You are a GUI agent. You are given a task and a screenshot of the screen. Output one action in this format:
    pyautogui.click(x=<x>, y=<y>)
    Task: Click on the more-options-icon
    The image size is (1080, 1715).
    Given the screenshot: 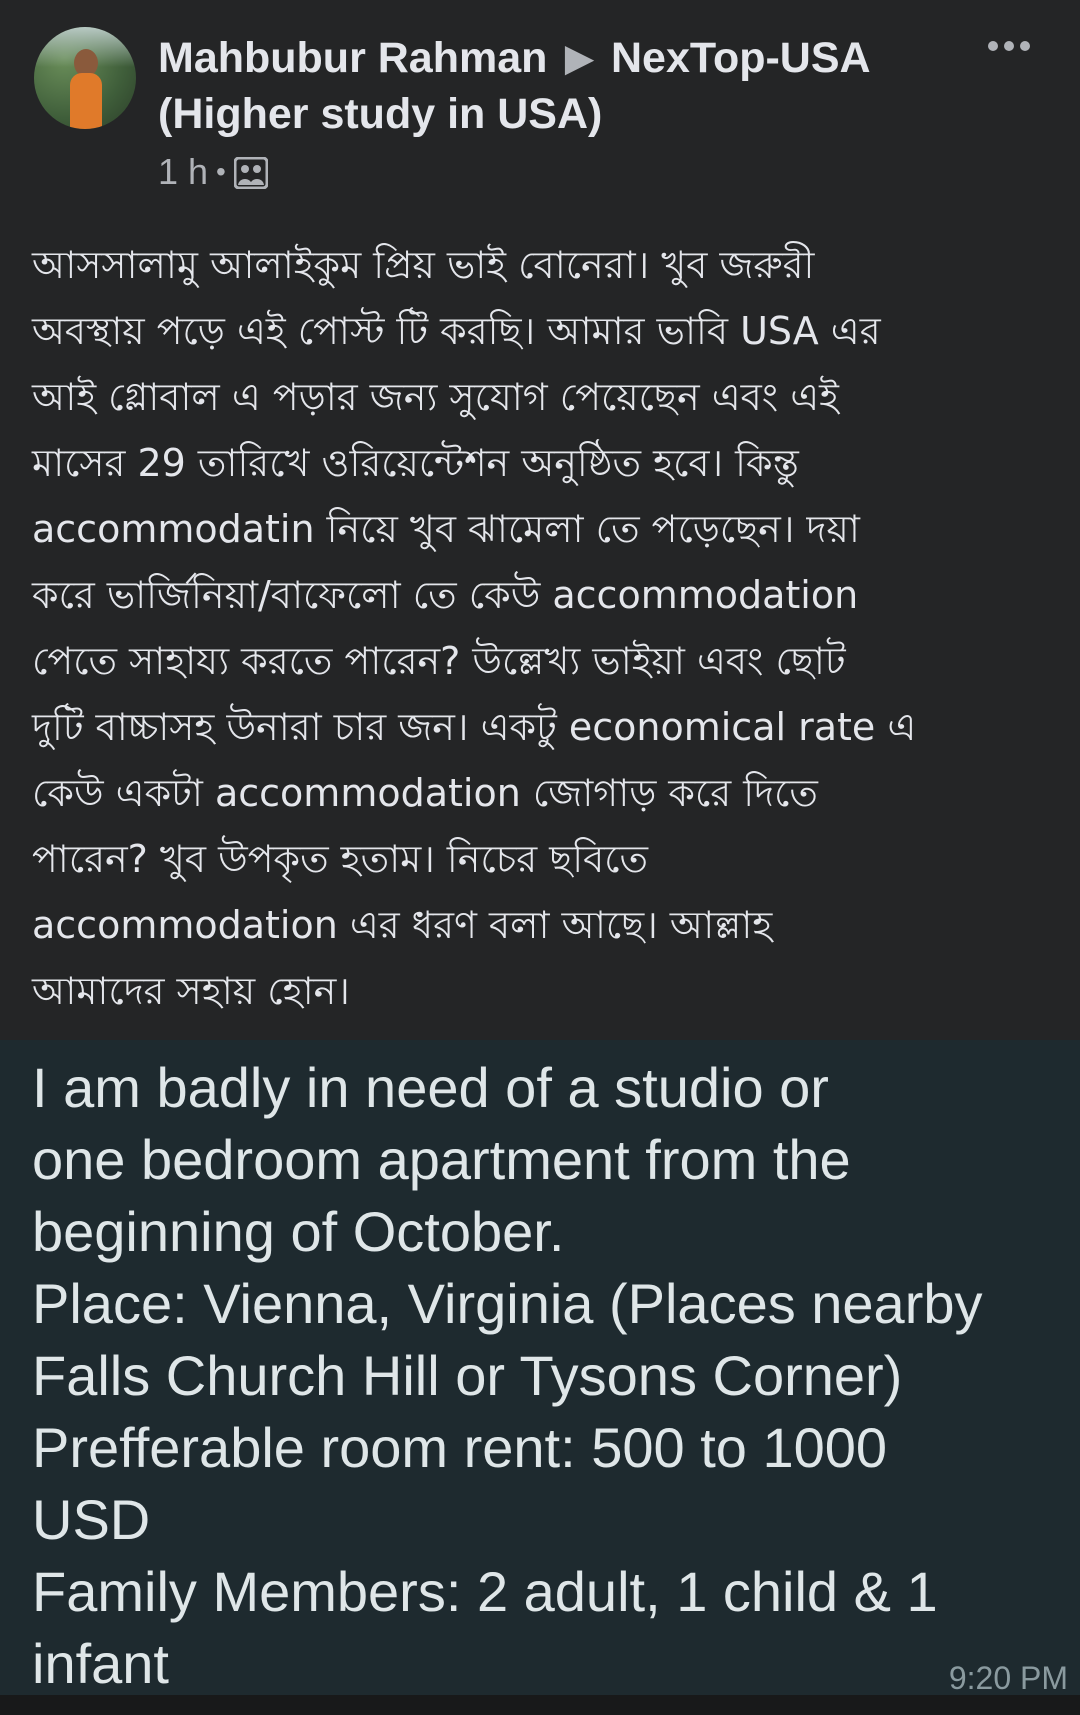 What is the action you would take?
    pyautogui.click(x=1009, y=46)
    